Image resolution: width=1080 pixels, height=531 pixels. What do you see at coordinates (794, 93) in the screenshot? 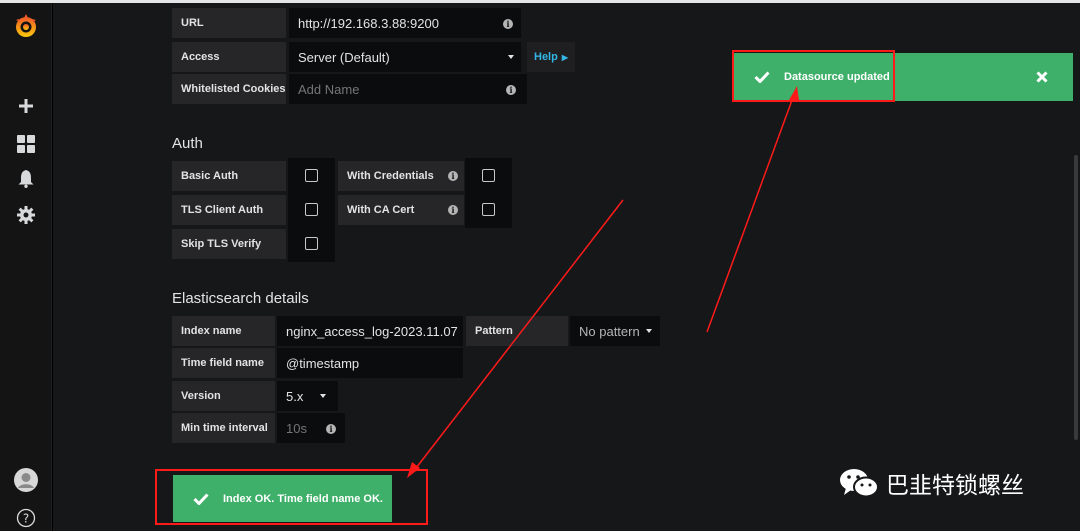
I see `annotation-arrowhead` at bounding box center [794, 93].